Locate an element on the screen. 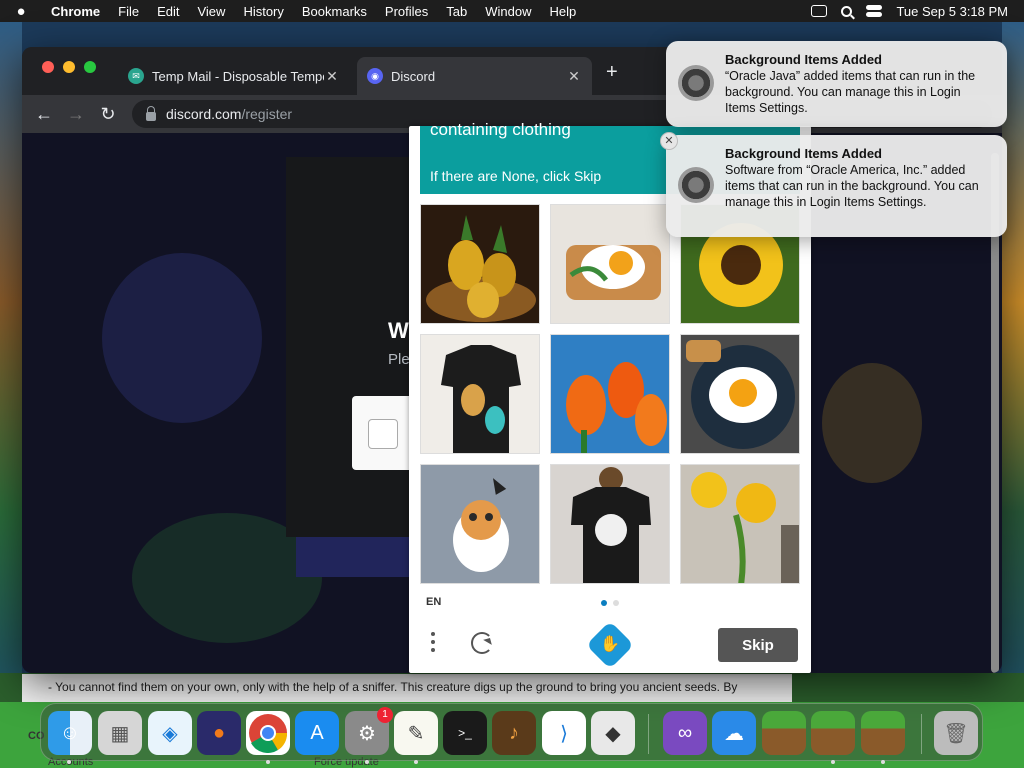  reload-icon: ↻ is located at coordinates (108, 114).